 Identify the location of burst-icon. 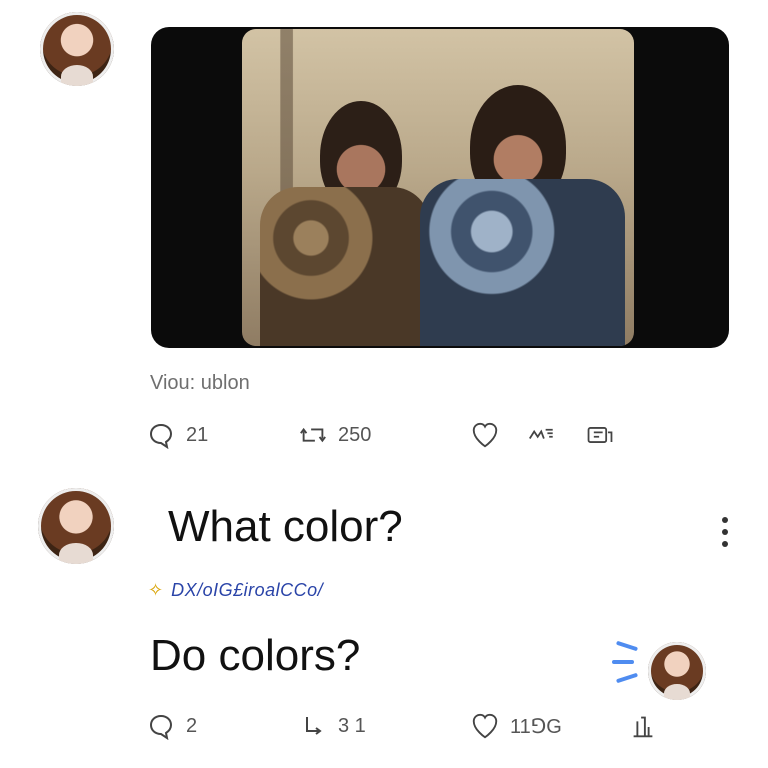
(629, 663).